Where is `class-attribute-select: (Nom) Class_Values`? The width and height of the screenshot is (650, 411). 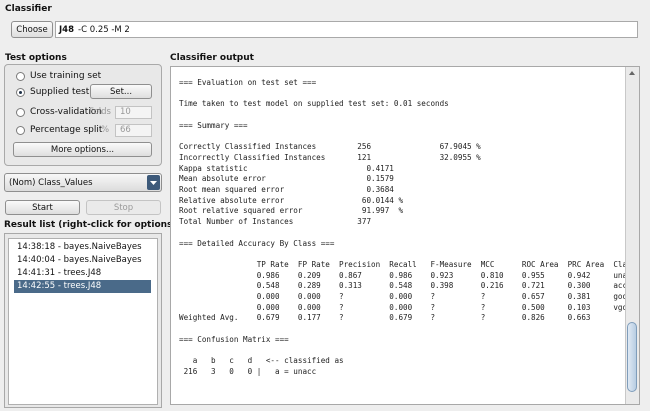
class-attribute-select: (Nom) Class_Values is located at coordinates (83, 182).